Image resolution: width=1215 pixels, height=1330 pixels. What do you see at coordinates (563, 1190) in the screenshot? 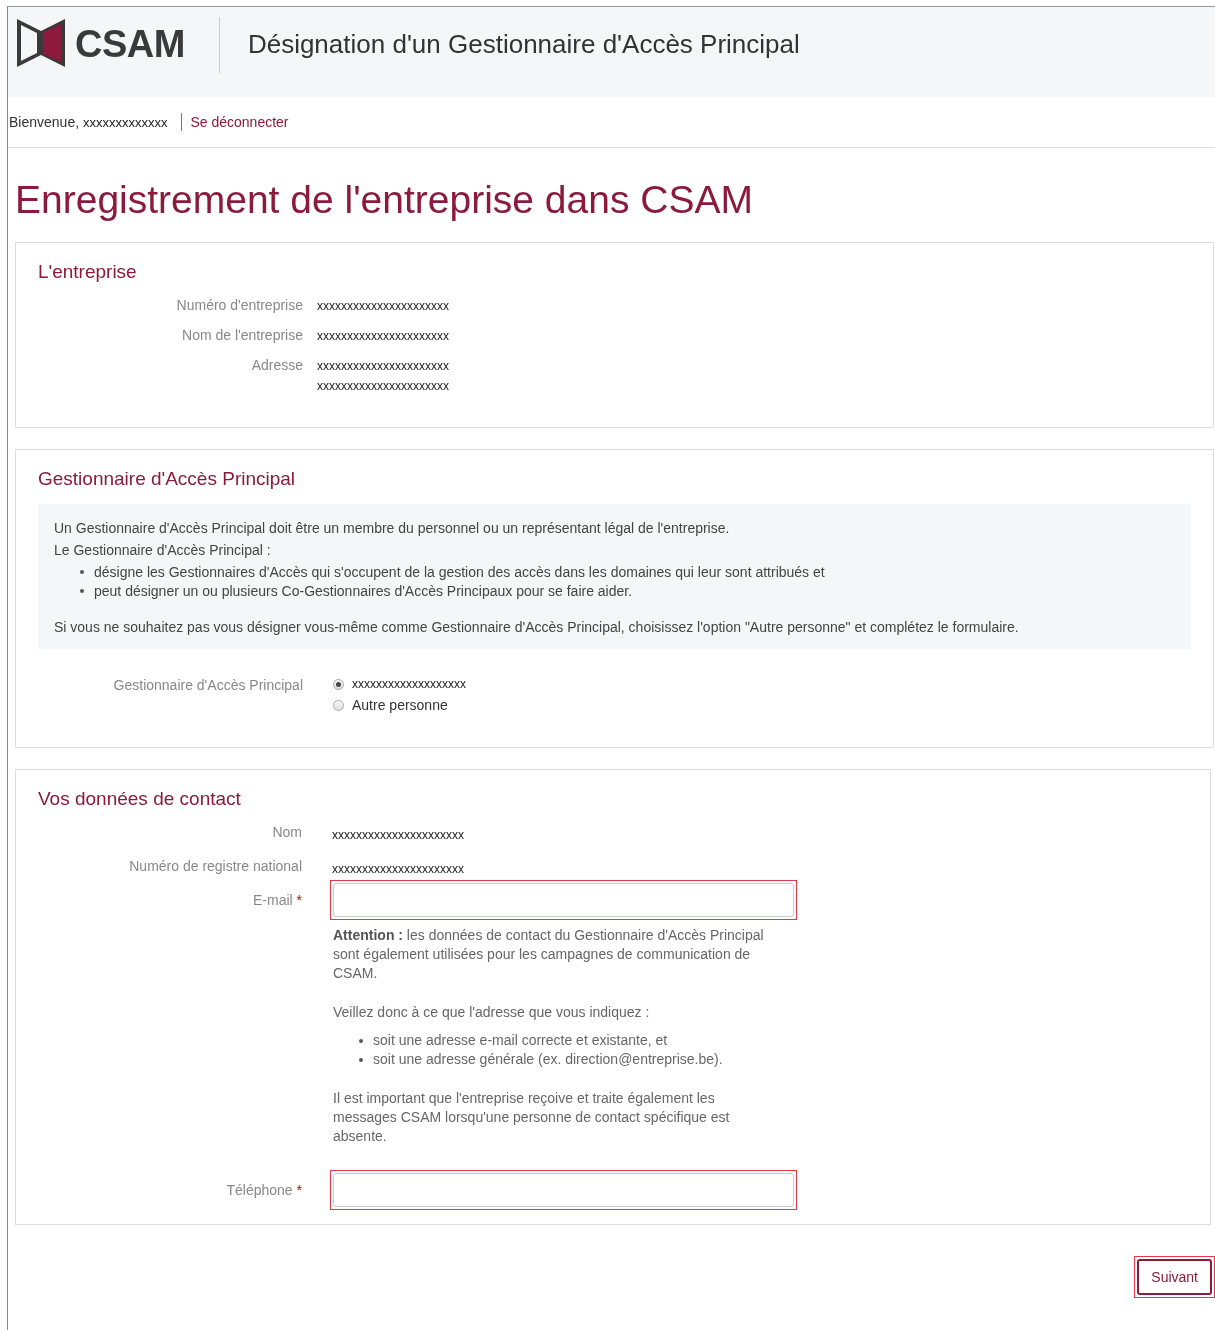
I see `phone-field` at bounding box center [563, 1190].